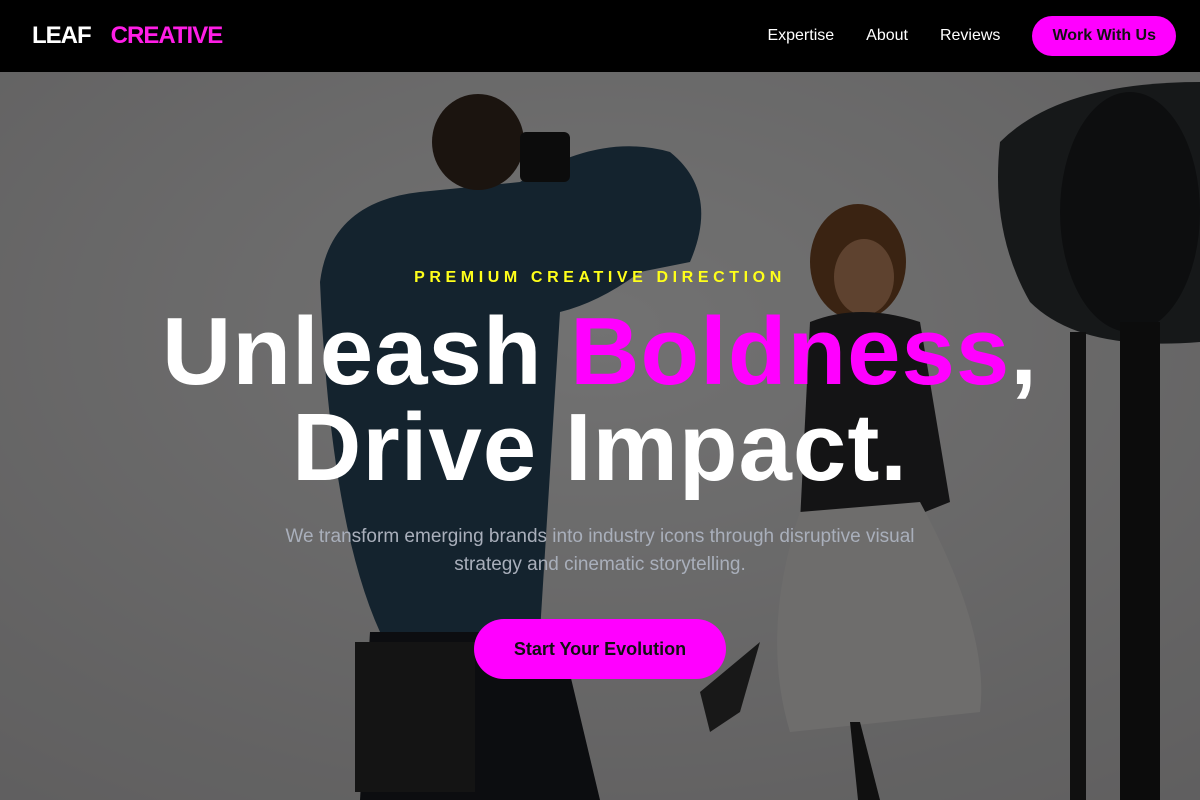  Describe the element at coordinates (790, 351) in the screenshot. I see `headline-accent-word: Boldness` at that location.